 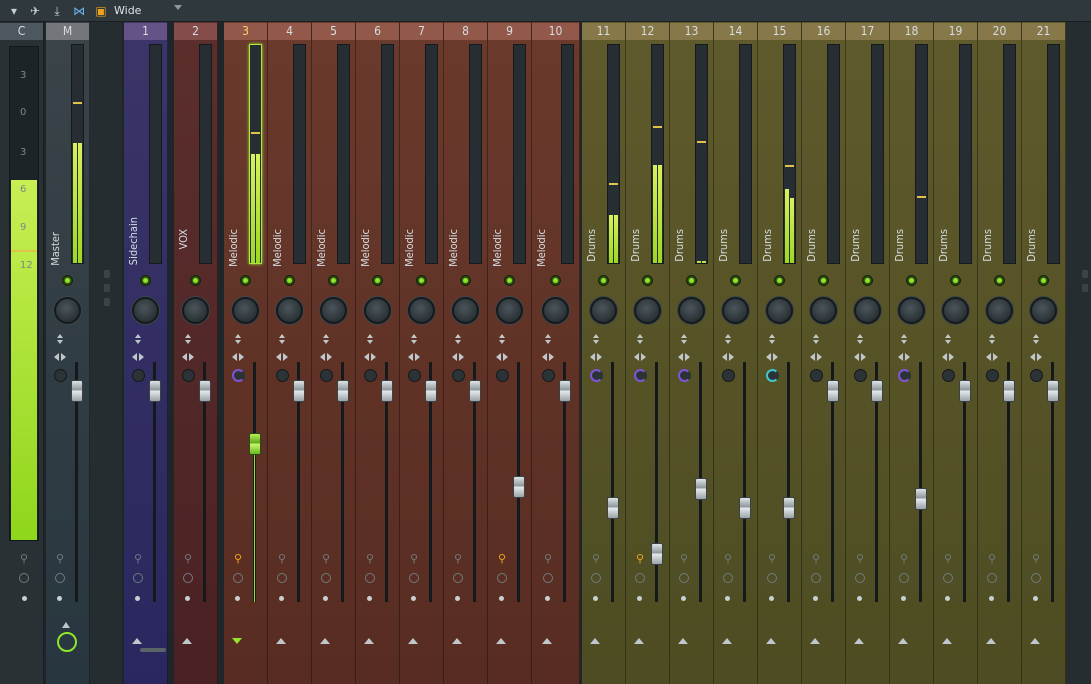 What do you see at coordinates (195, 31) in the screenshot?
I see `strip-number: 2` at bounding box center [195, 31].